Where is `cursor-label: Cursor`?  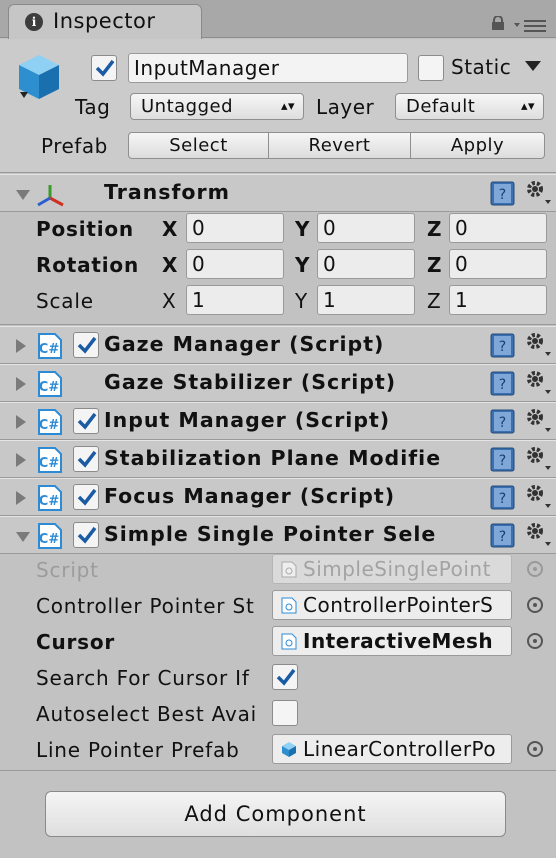
cursor-label: Cursor is located at coordinates (76, 642).